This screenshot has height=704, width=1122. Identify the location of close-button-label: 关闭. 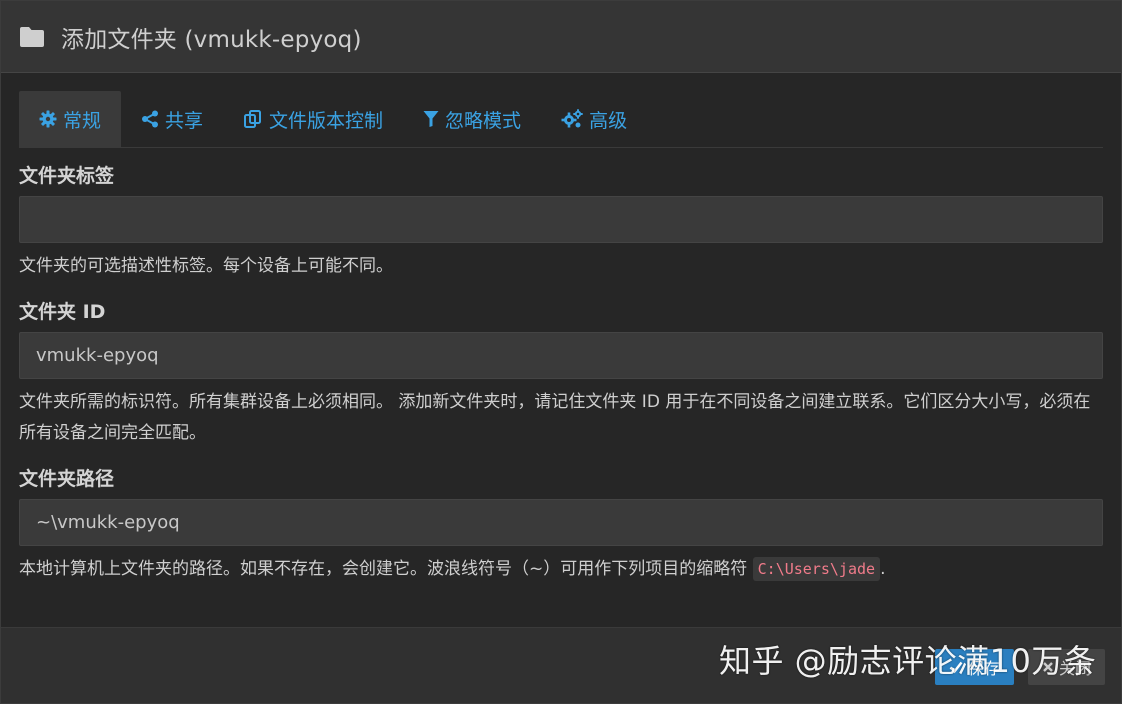
(1075, 668).